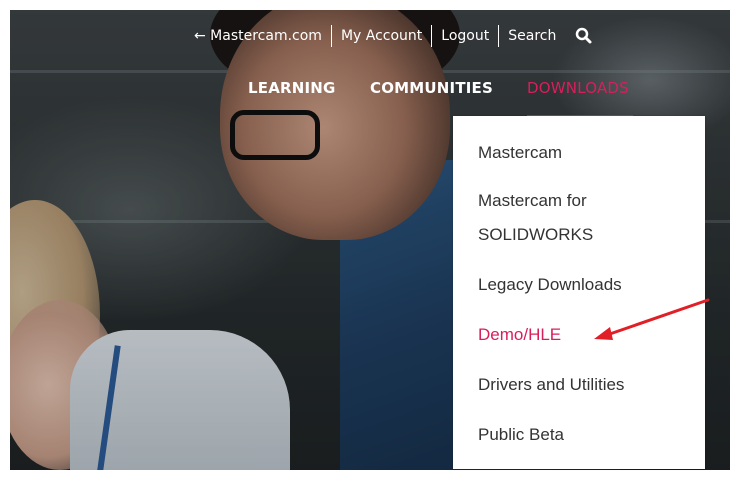 The height and width of the screenshot is (486, 739). I want to click on search-link: Search, so click(532, 36).